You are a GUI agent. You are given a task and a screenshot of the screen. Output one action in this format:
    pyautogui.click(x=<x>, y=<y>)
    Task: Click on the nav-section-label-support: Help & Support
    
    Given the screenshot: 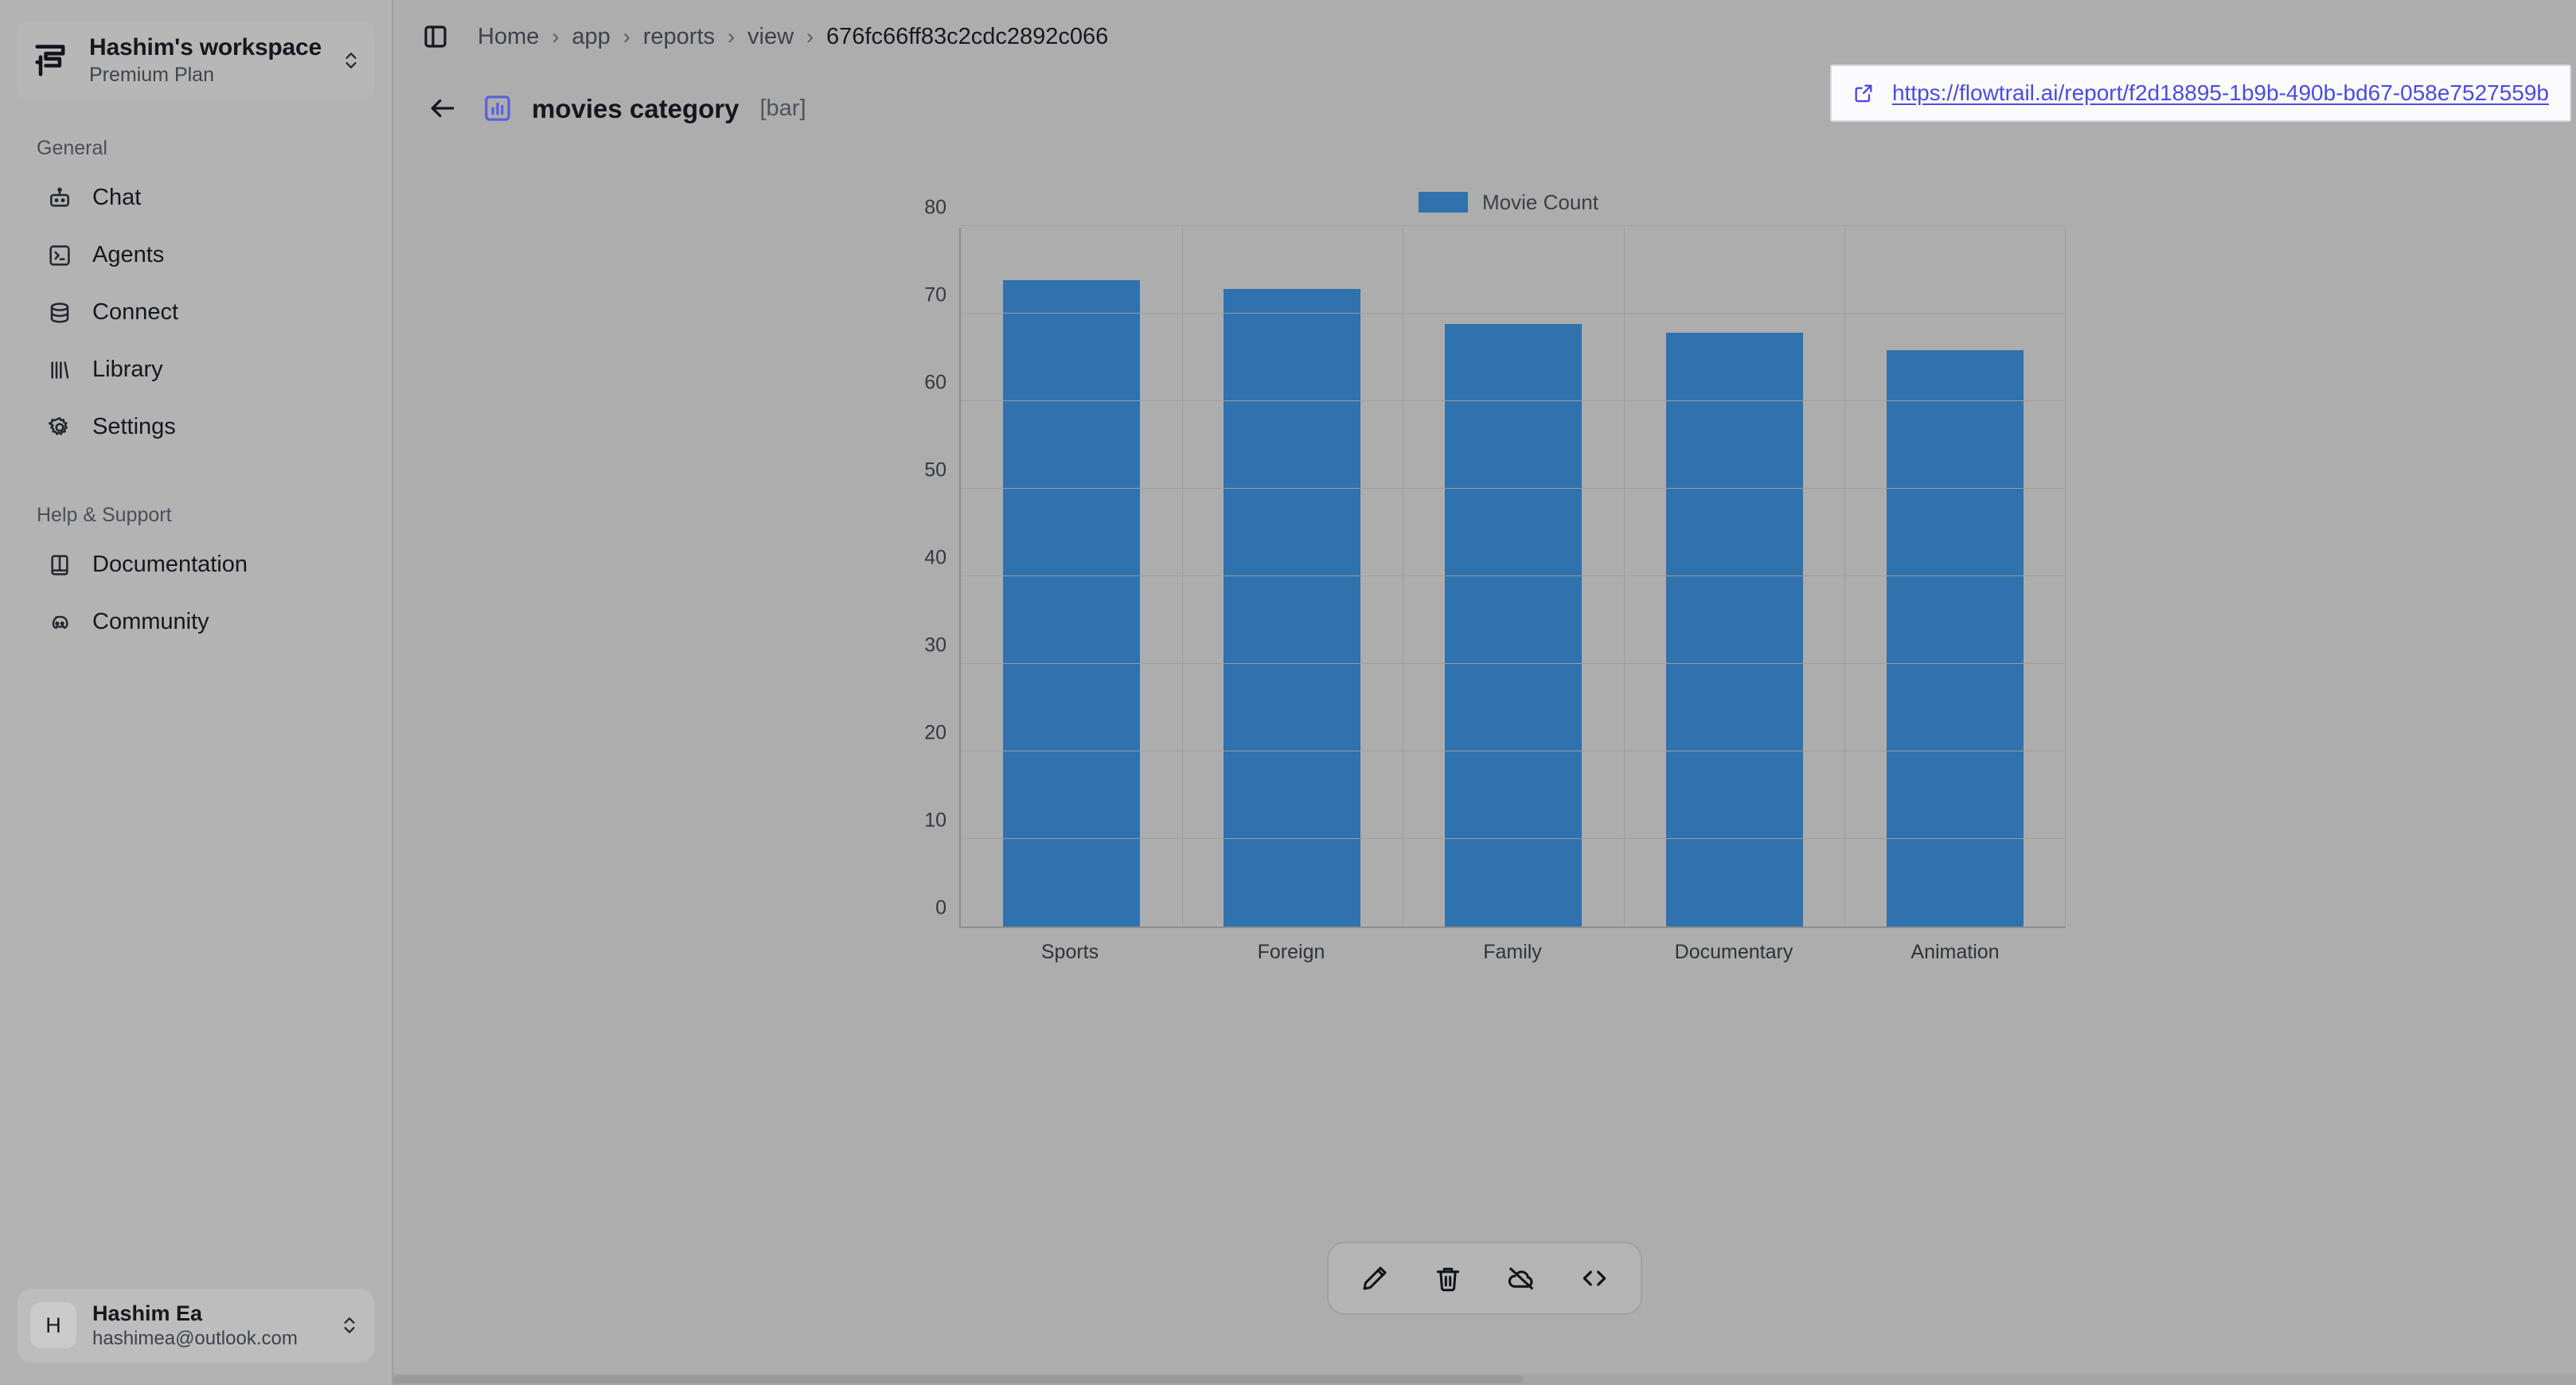 What is the action you would take?
    pyautogui.click(x=104, y=514)
    